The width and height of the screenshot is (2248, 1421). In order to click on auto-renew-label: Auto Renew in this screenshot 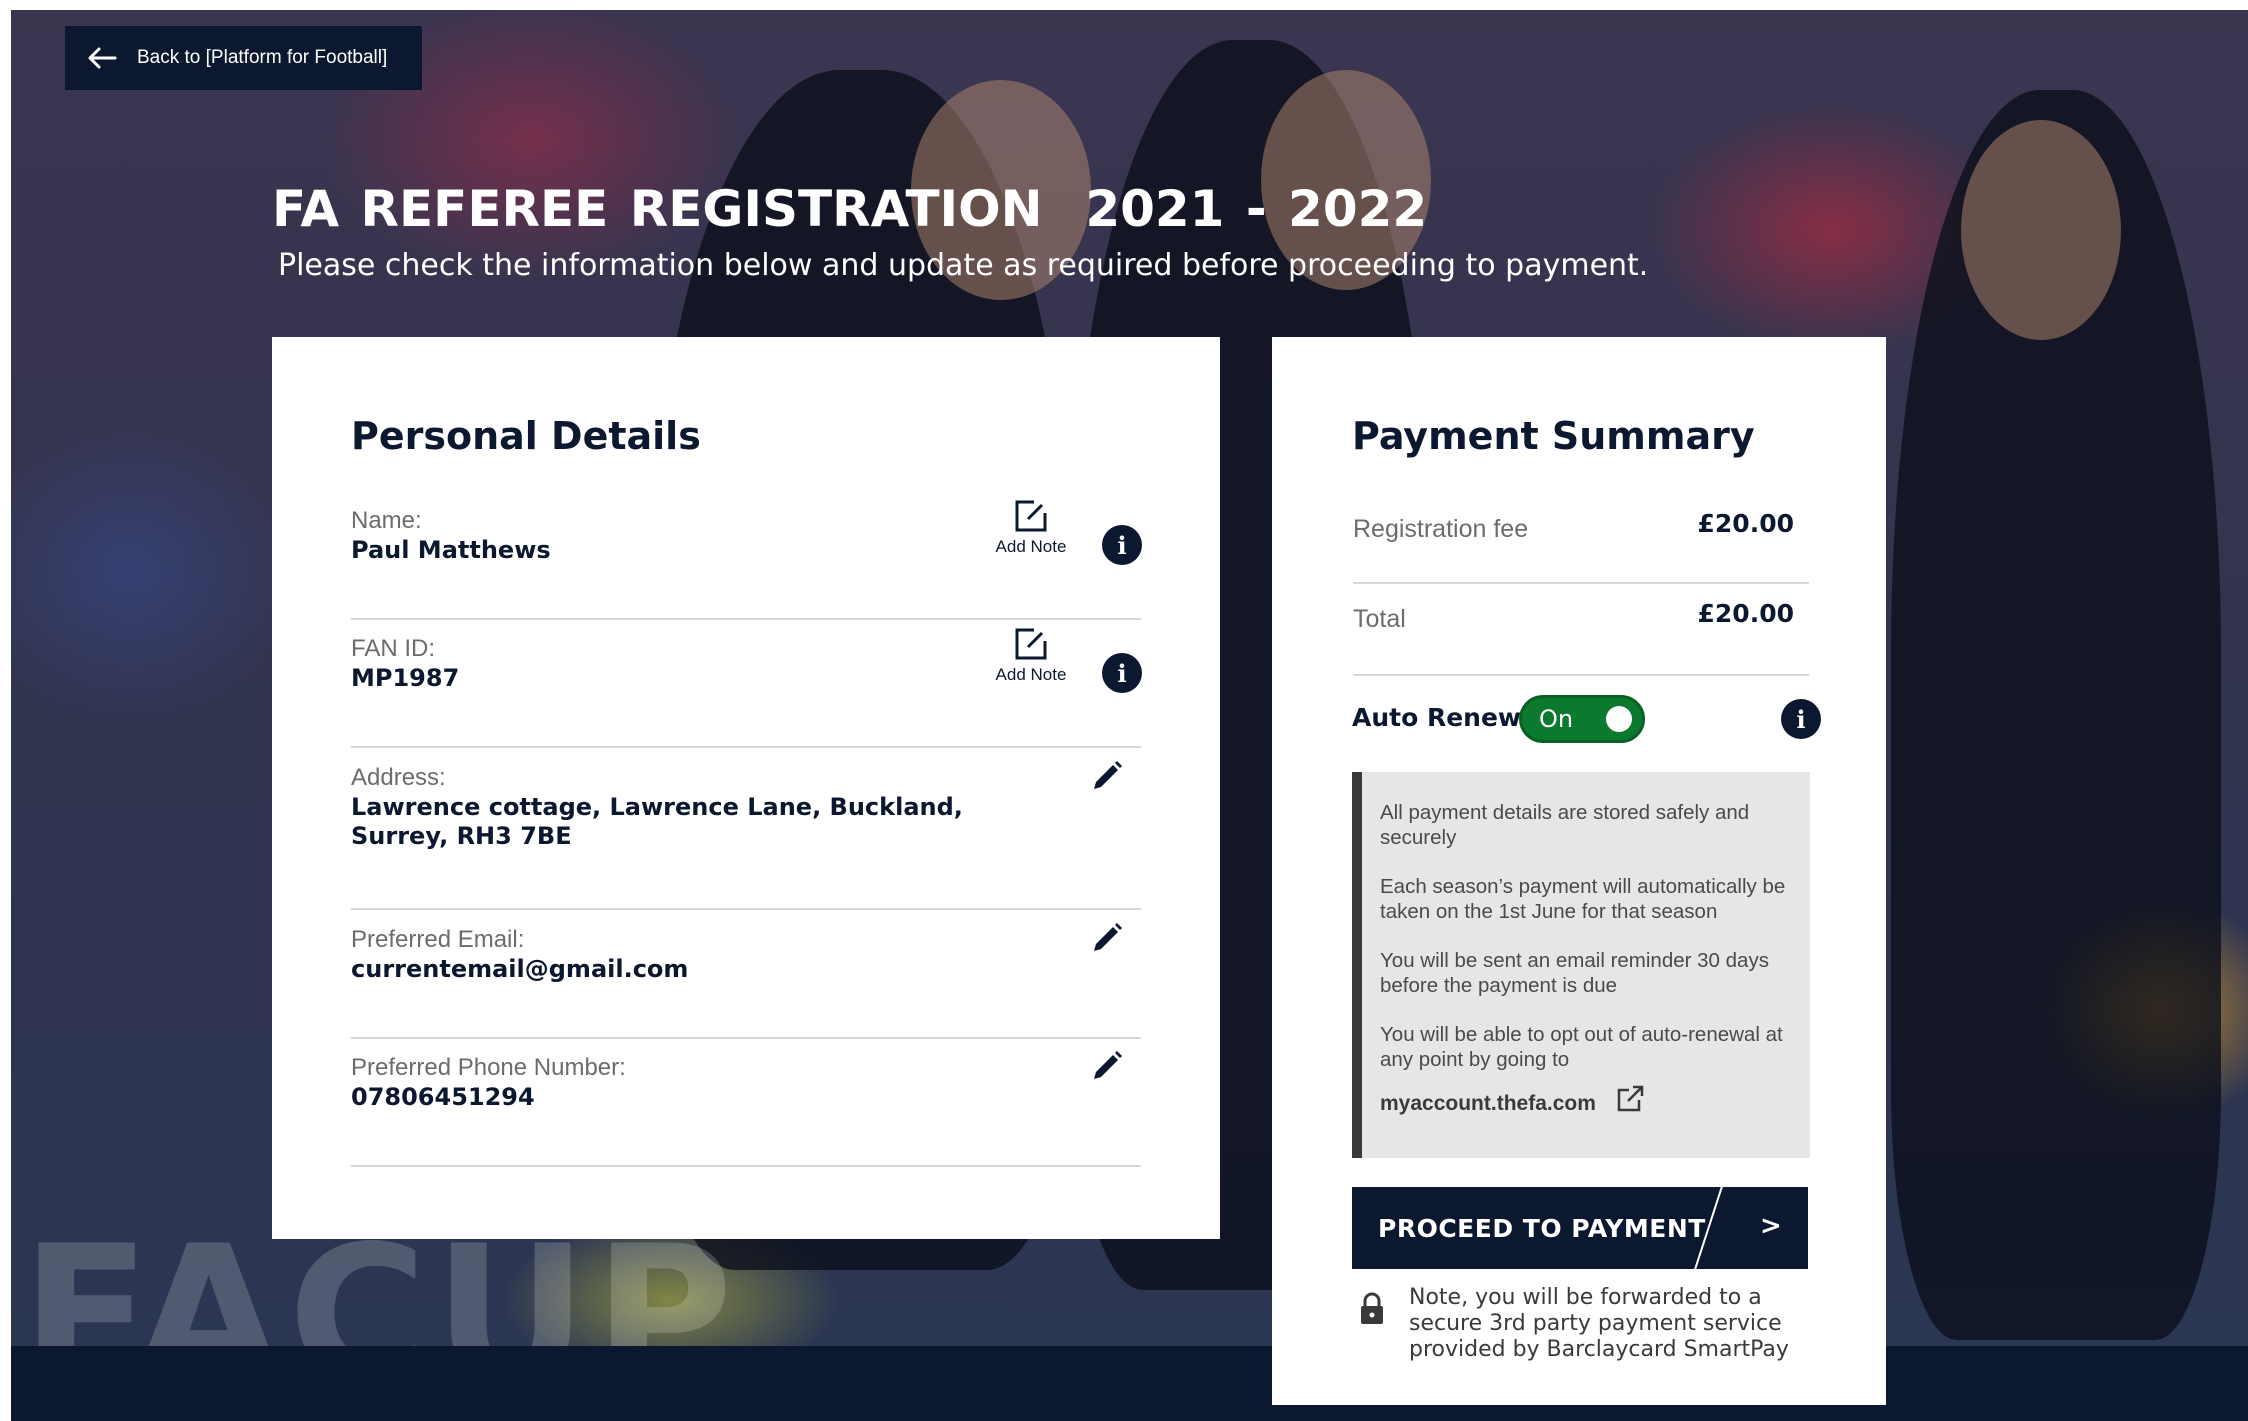, I will do `click(1437, 717)`.